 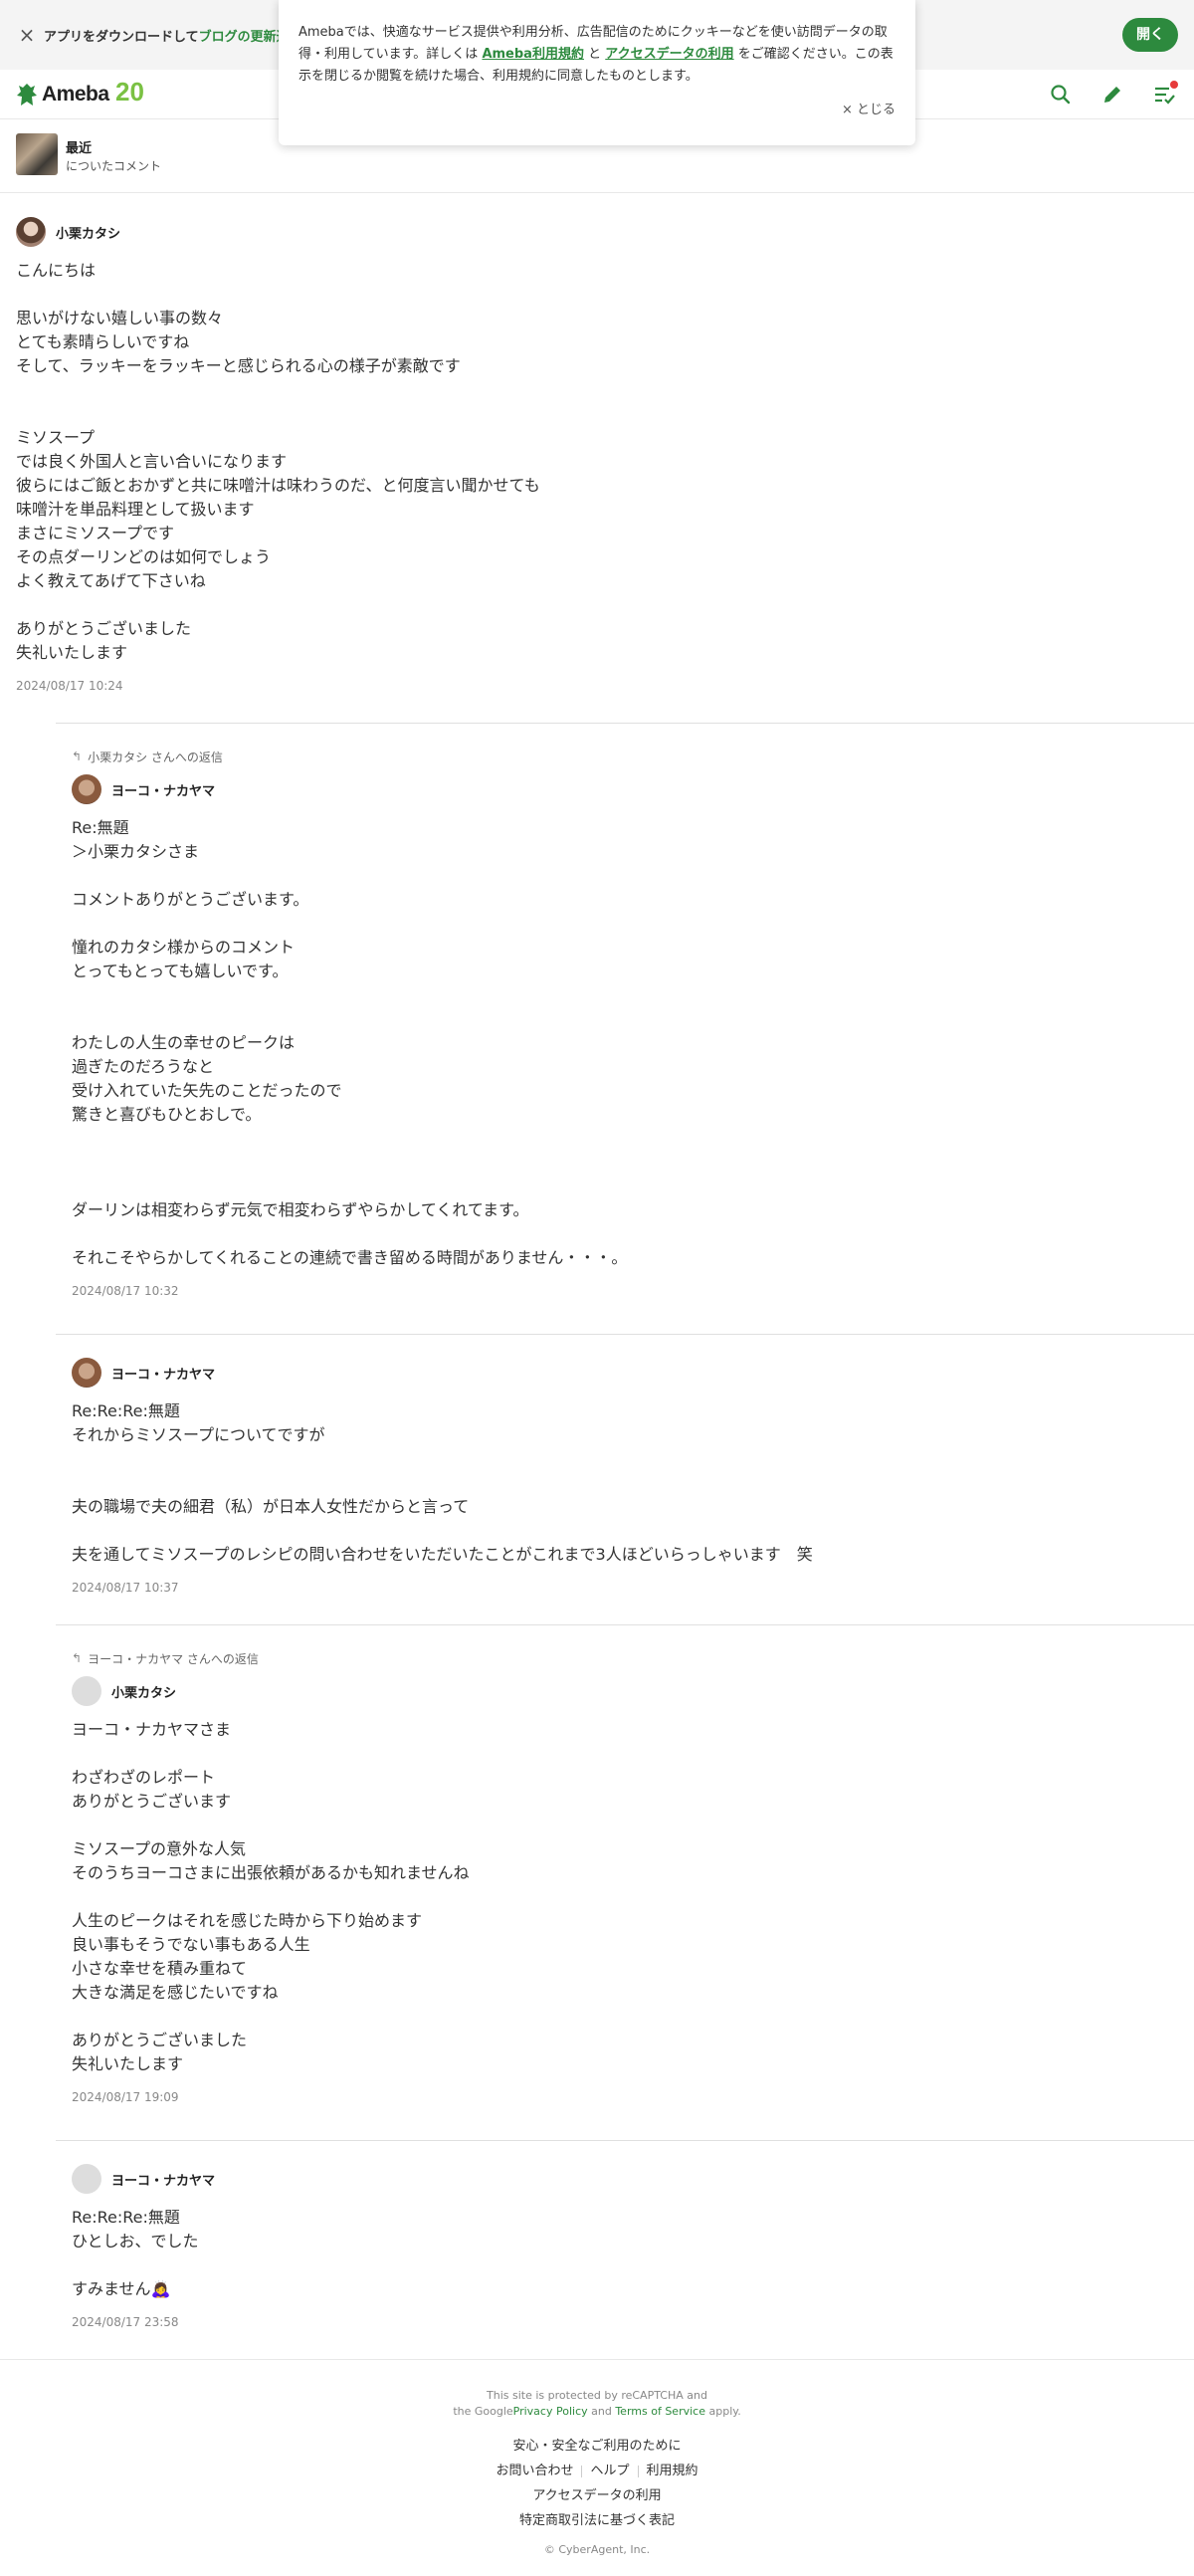 I want to click on reply-to-label: ↰ ヨーコ・ナカヤマ さんへの返信, so click(x=165, y=1658).